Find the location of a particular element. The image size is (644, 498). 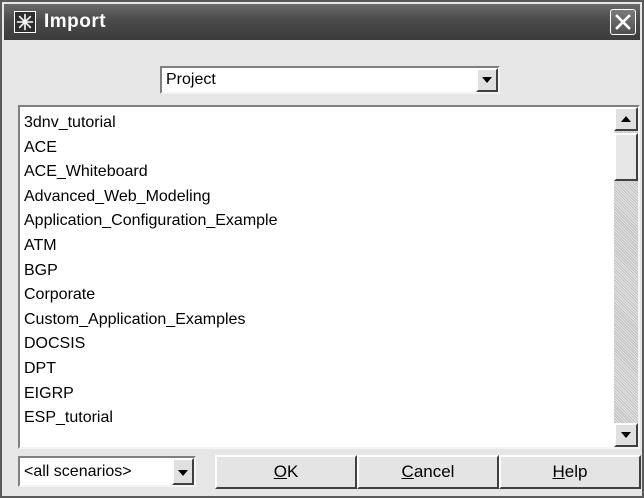

scenario-dropdown-button is located at coordinates (183, 471).